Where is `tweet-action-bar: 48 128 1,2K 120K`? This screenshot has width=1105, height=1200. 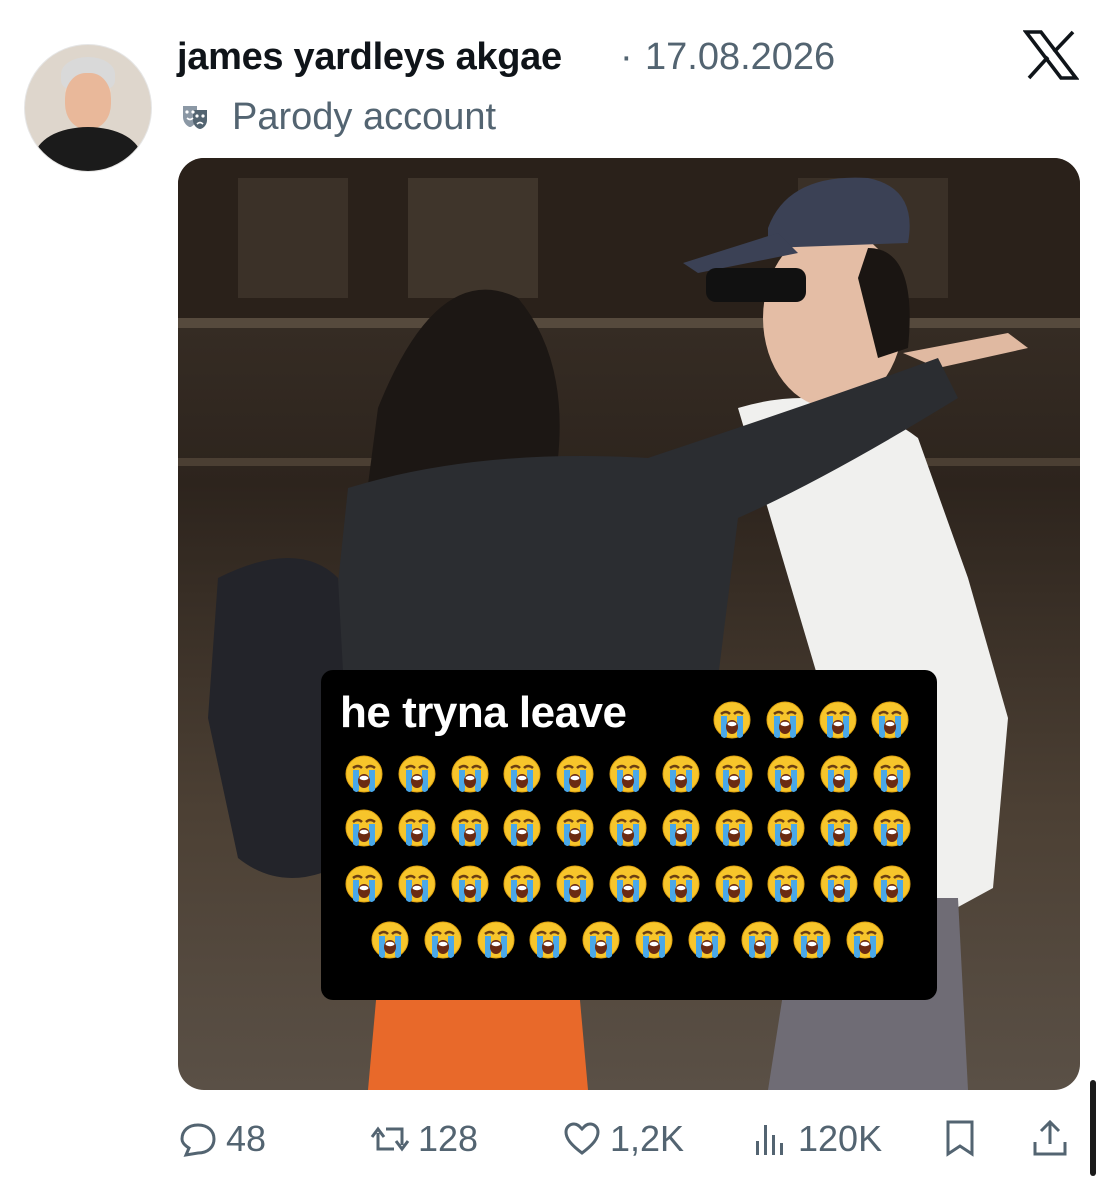
tweet-action-bar: 48 128 1,2K 120K is located at coordinates (552, 1140).